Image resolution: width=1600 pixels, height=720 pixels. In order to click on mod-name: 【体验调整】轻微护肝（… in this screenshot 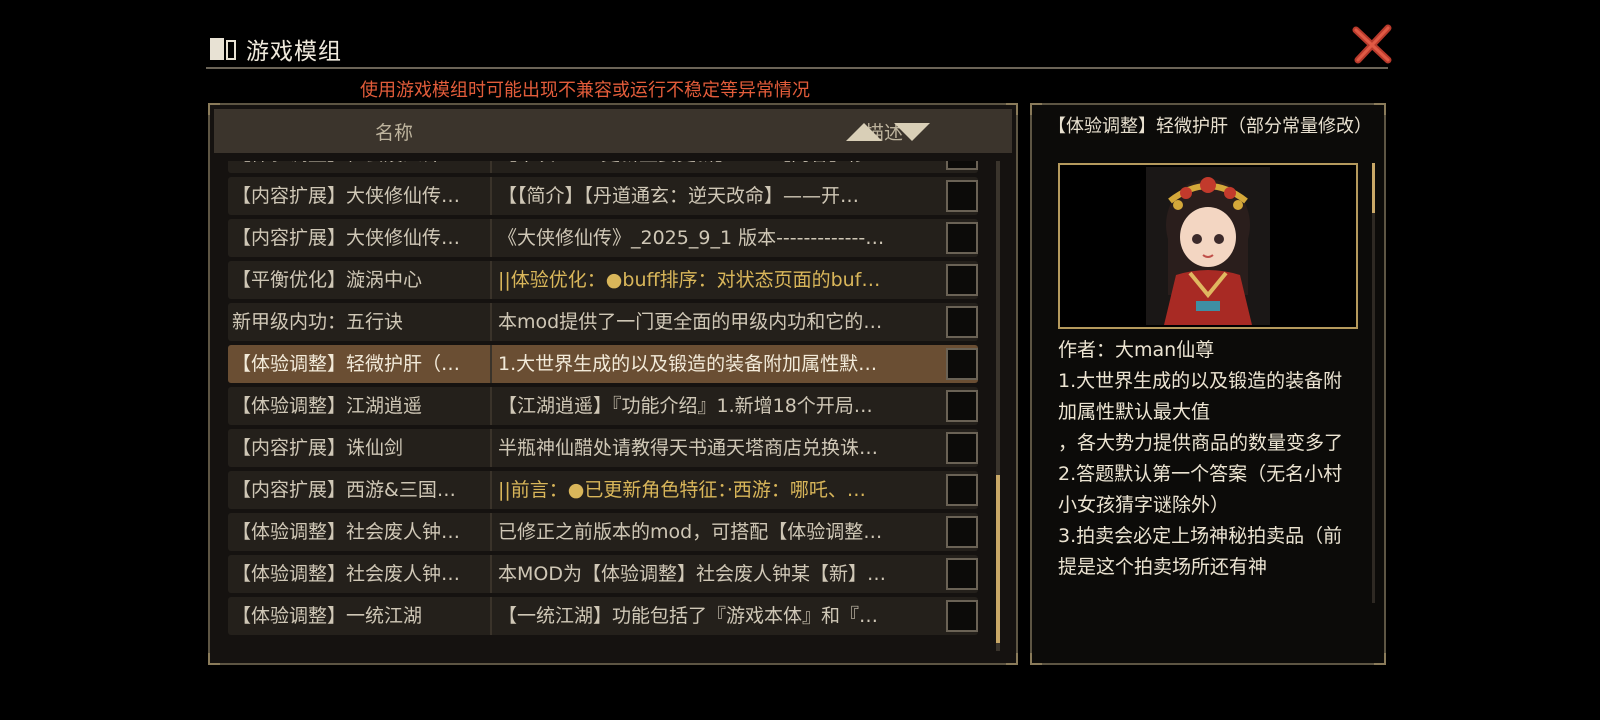, I will do `click(346, 364)`.